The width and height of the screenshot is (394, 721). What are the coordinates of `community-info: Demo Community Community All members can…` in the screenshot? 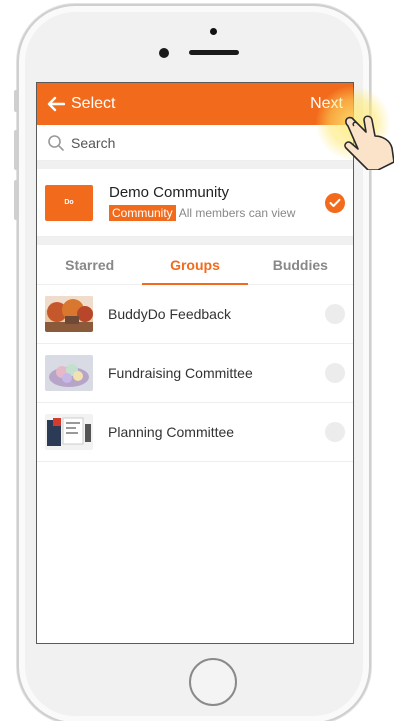 It's located at (217, 202).